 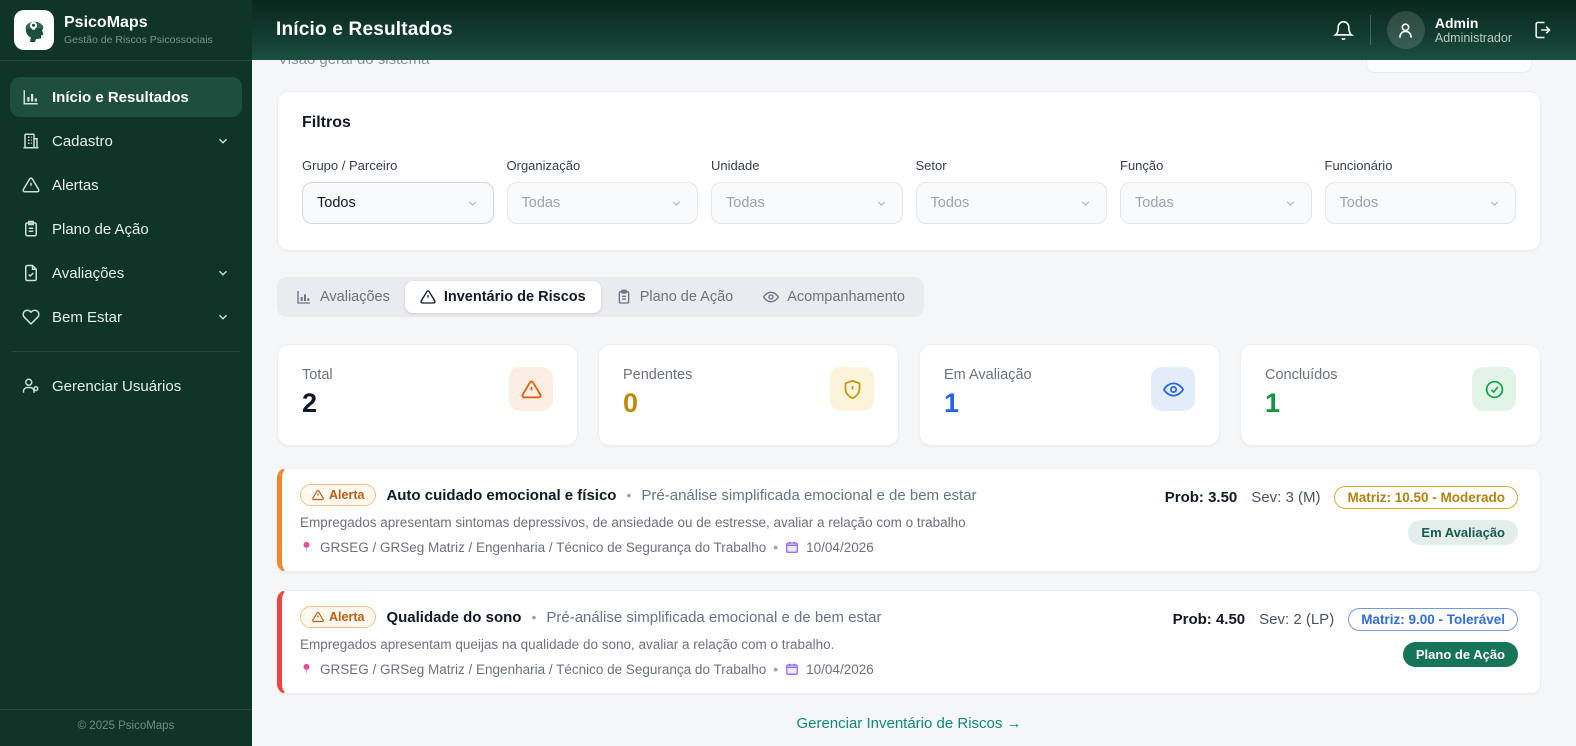 I want to click on filter-label: Funcionário, so click(x=1358, y=165).